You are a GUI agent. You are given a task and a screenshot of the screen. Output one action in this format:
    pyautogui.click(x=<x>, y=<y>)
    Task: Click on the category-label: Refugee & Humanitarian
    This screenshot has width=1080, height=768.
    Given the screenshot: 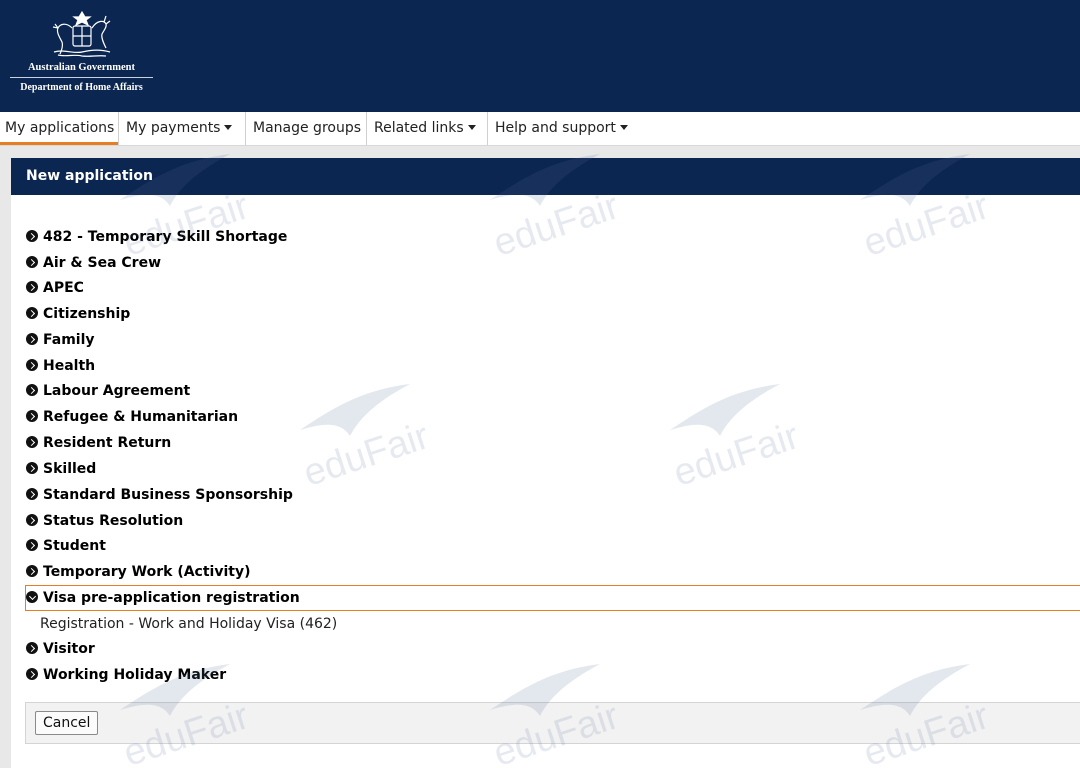 What is the action you would take?
    pyautogui.click(x=141, y=417)
    